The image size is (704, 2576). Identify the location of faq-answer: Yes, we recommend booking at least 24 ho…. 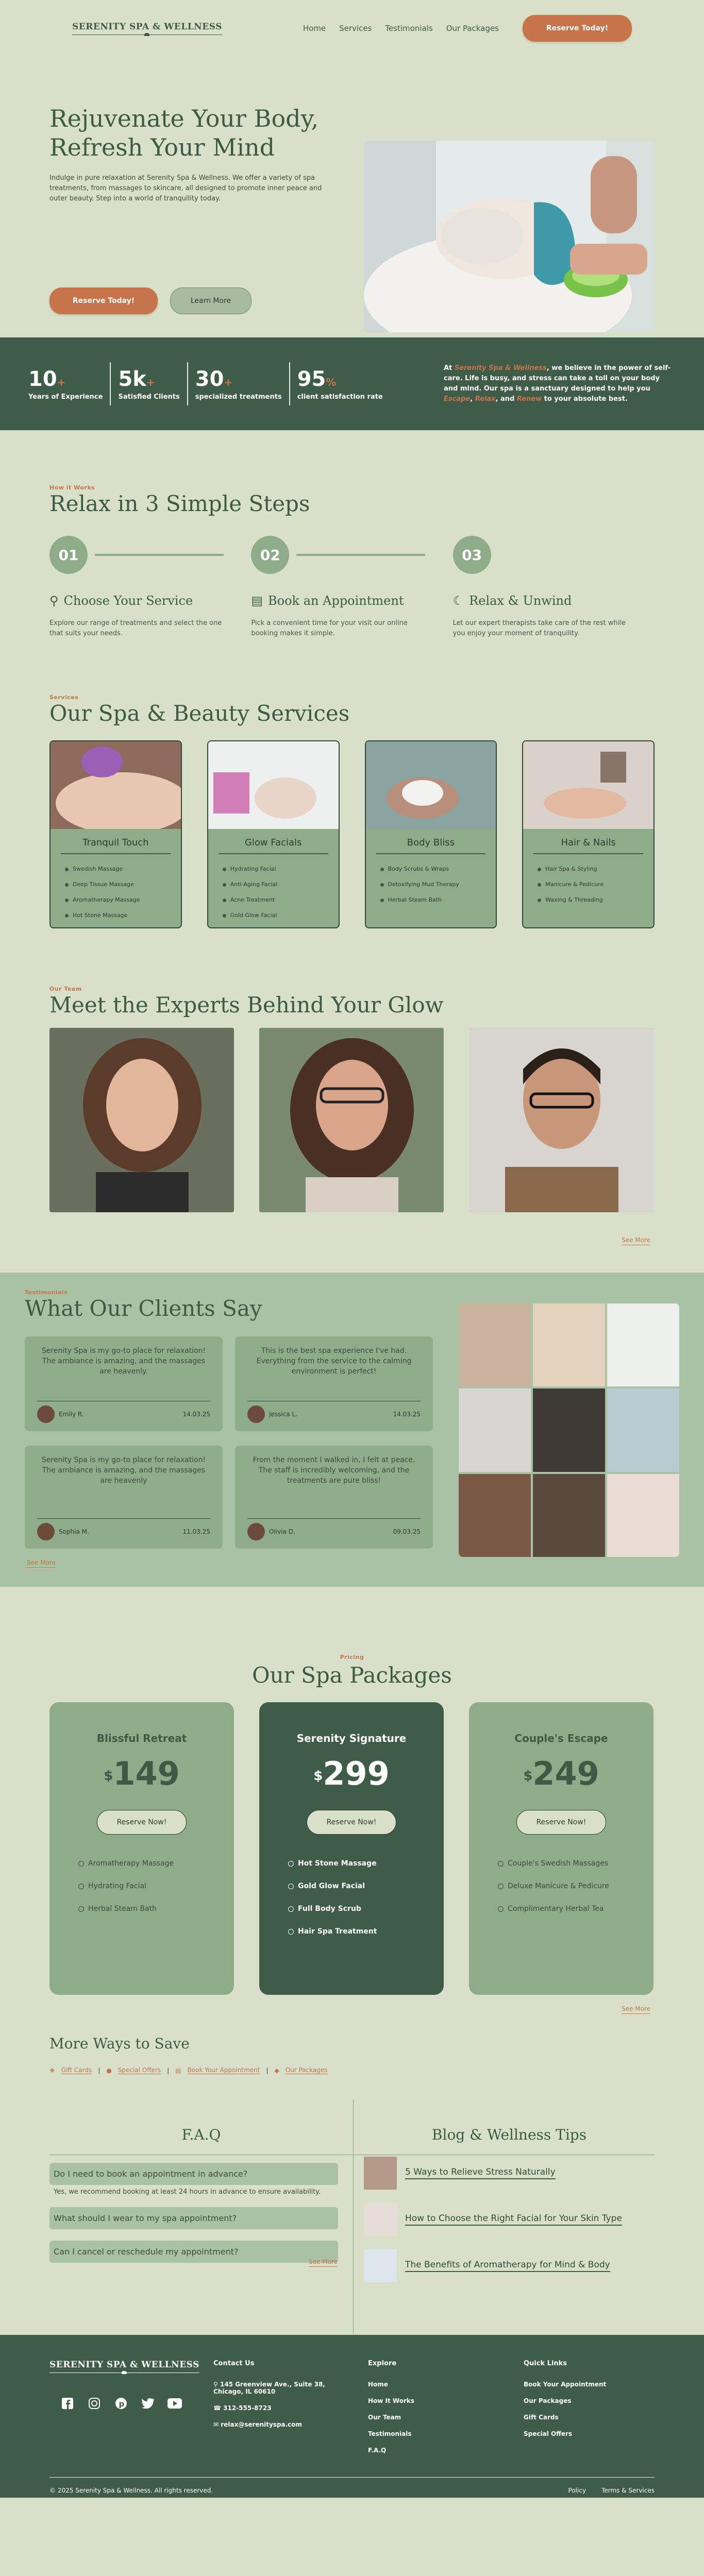
(188, 2192).